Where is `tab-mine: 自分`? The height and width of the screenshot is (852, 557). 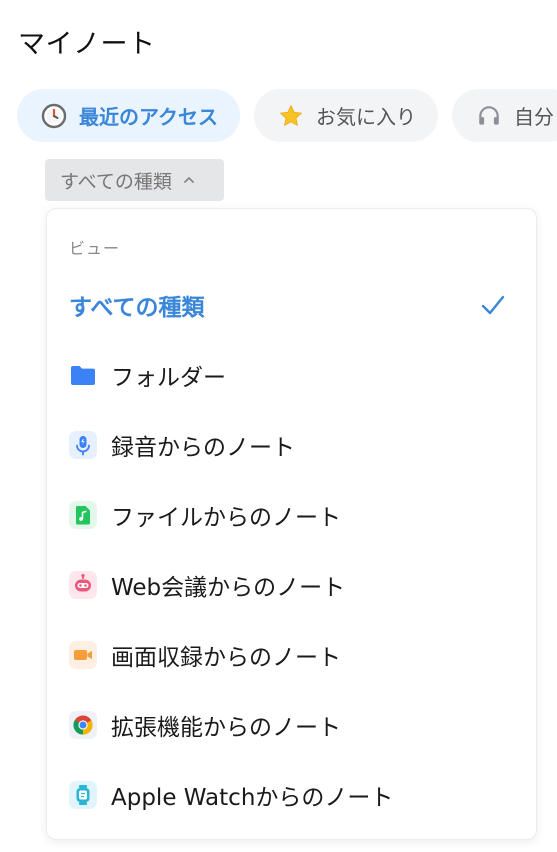
tab-mine: 自分 is located at coordinates (504, 115).